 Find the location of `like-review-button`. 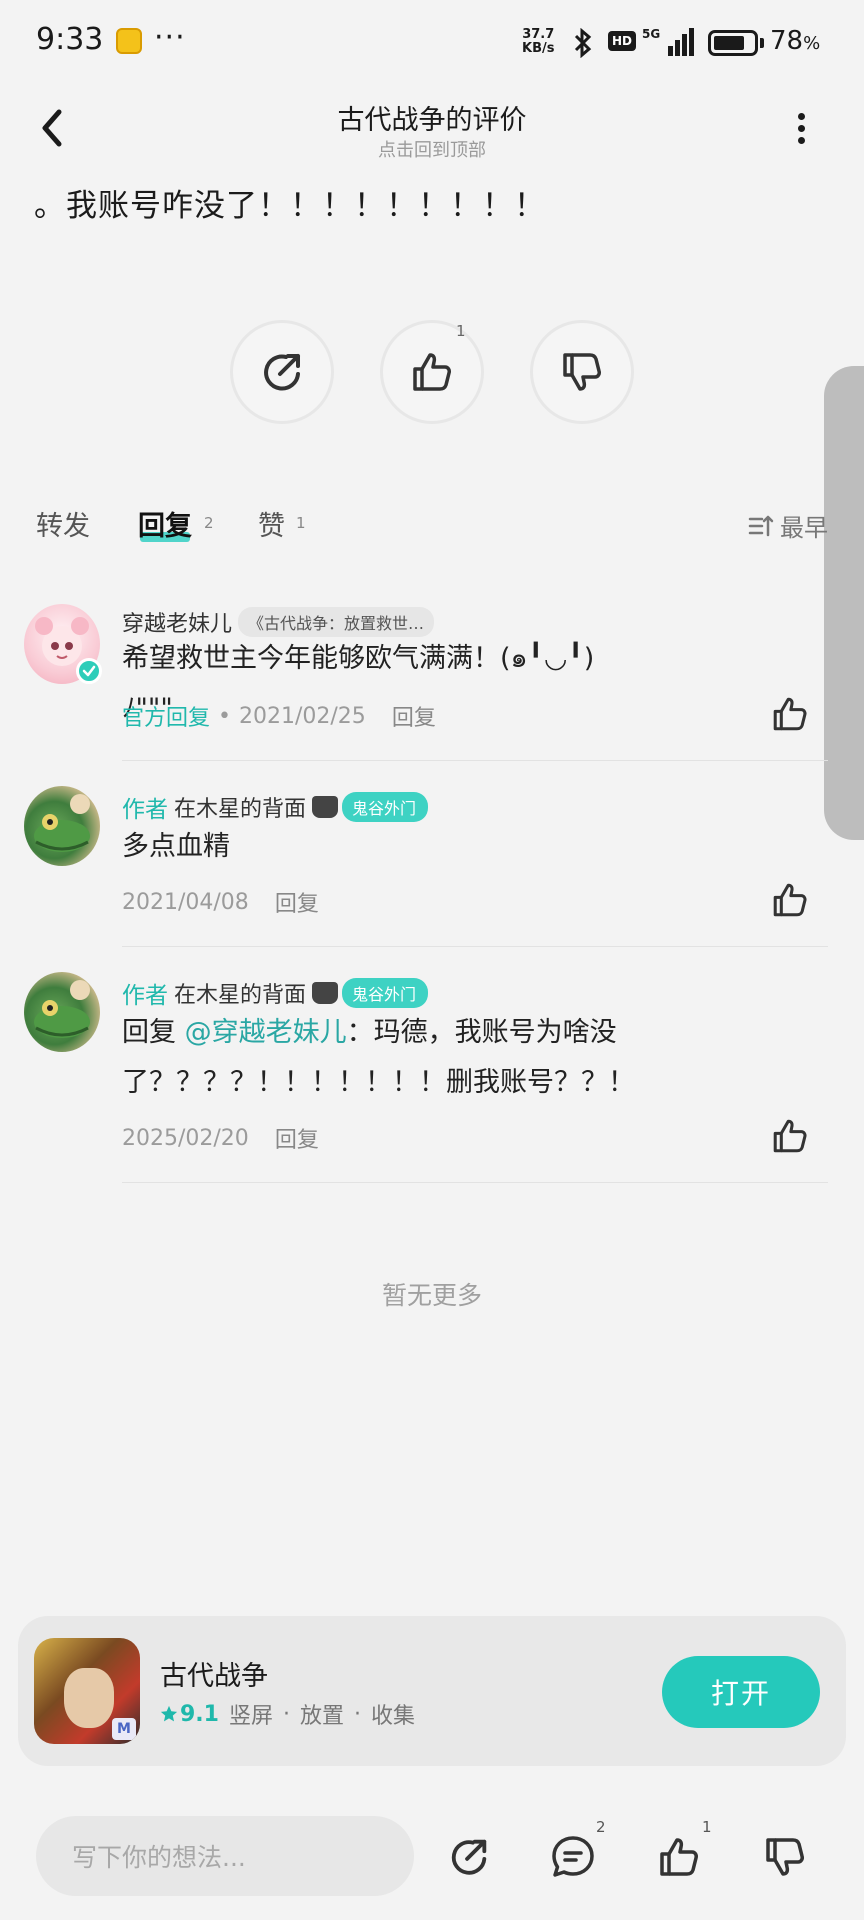

like-review-button is located at coordinates (432, 372).